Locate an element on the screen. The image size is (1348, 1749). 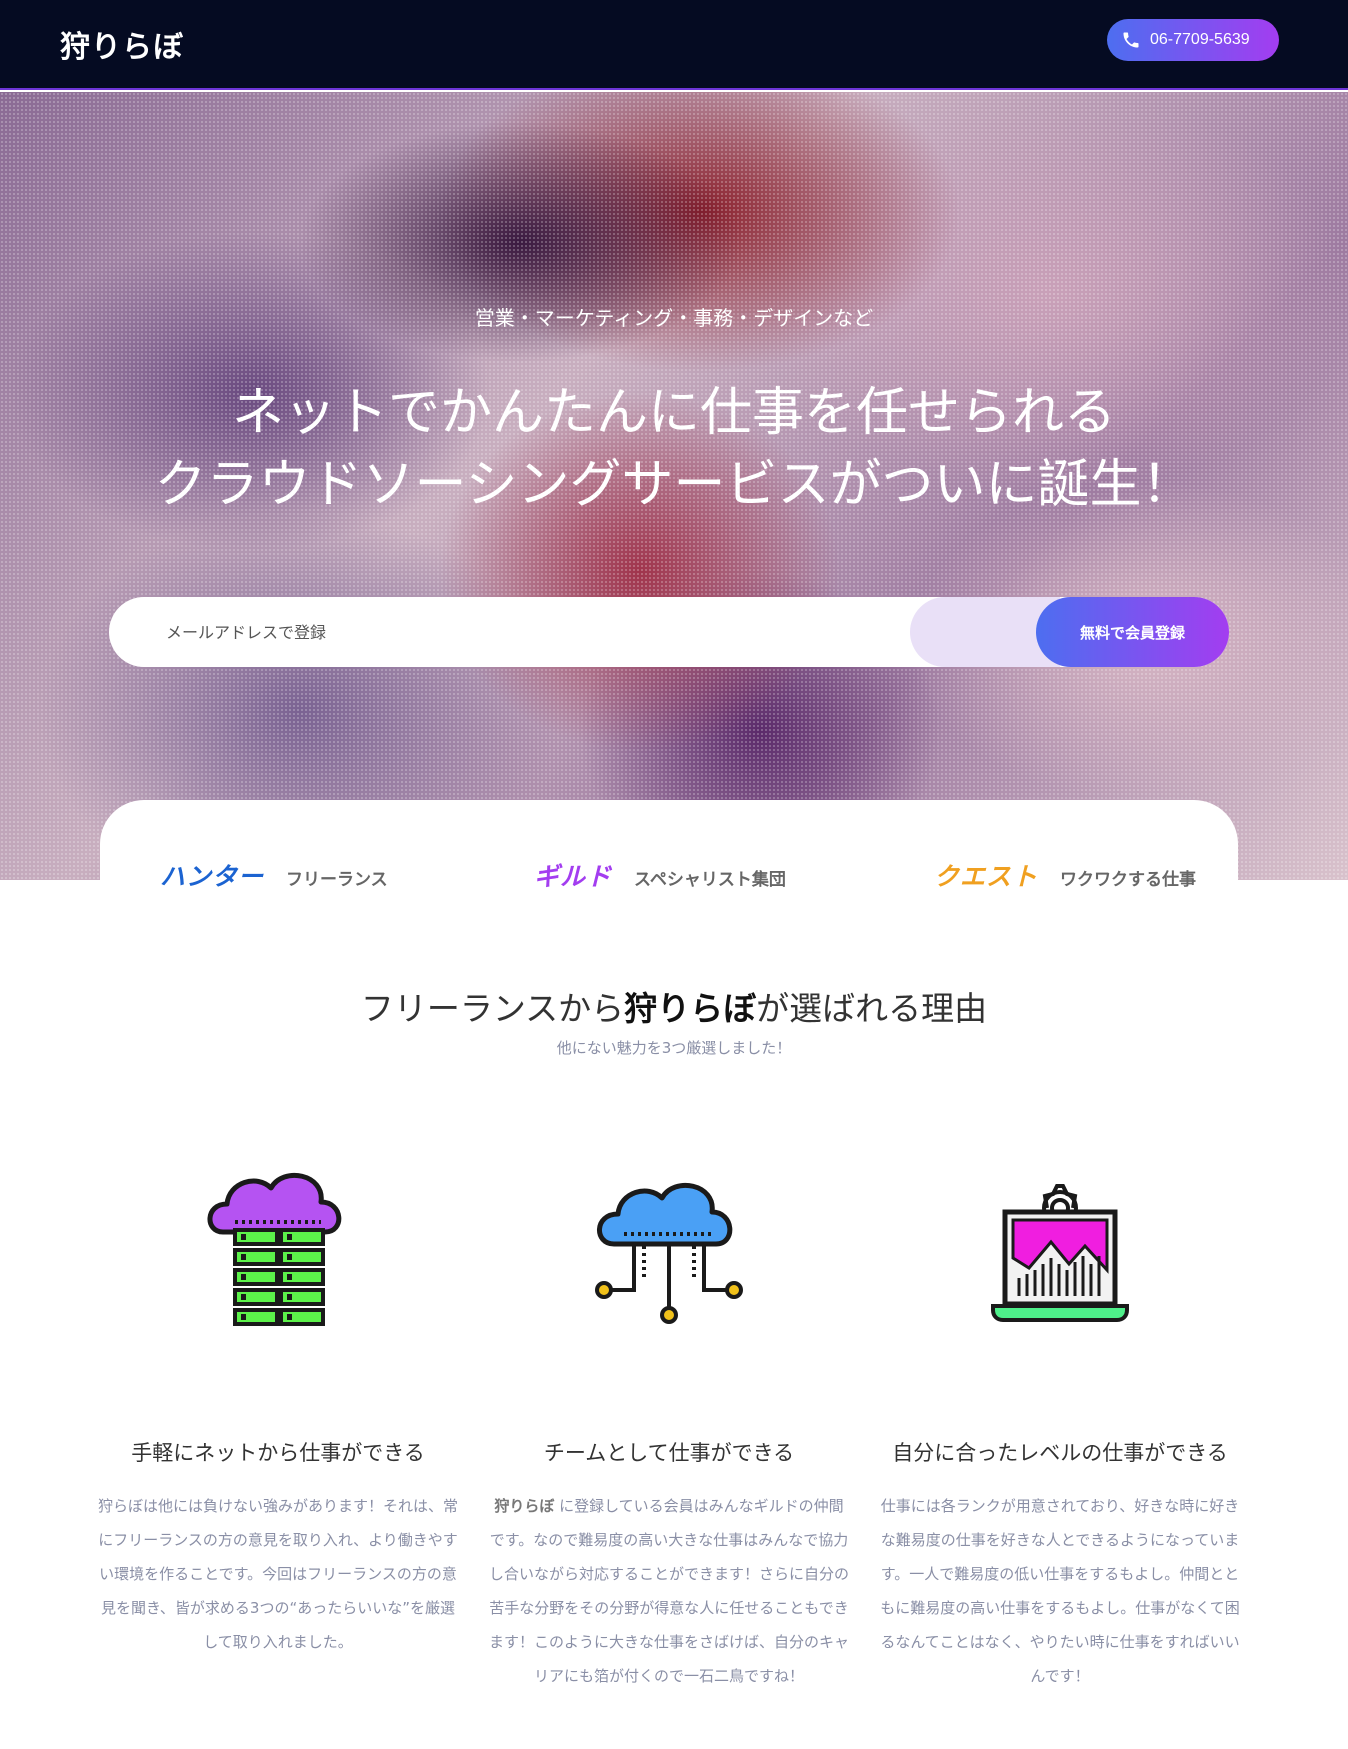
phone-number: 06-7709-5639 is located at coordinates (1200, 39).